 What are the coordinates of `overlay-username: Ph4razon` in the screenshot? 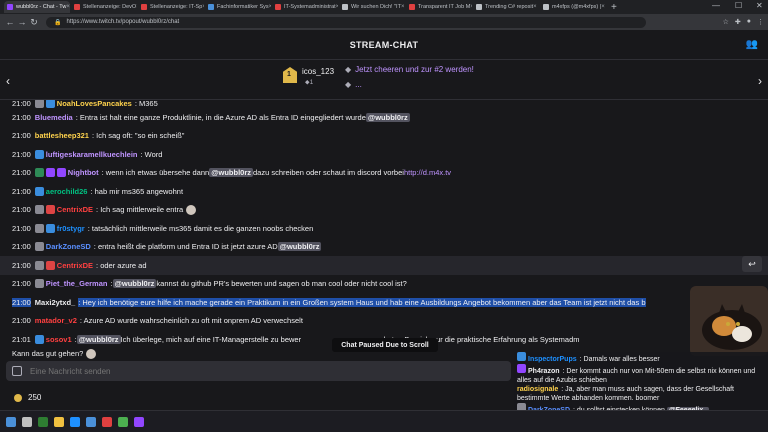 It's located at (544, 371).